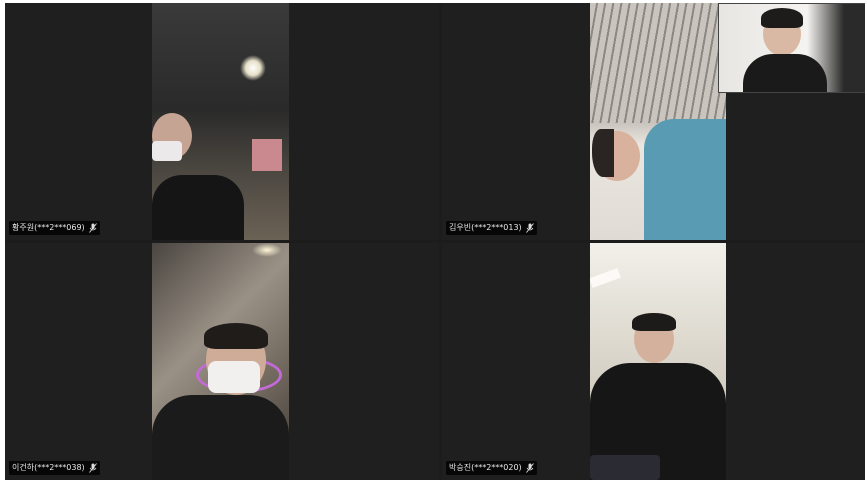 The height and width of the screenshot is (482, 867). What do you see at coordinates (658, 63) in the screenshot?
I see `ceiling-slats` at bounding box center [658, 63].